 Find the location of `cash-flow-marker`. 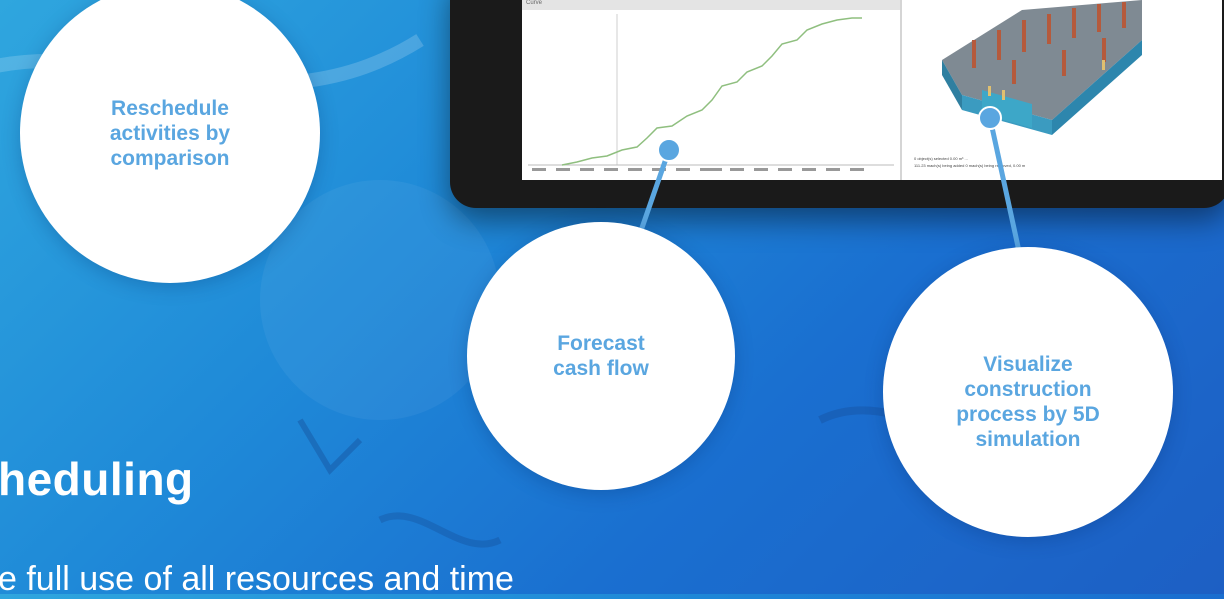

cash-flow-marker is located at coordinates (669, 150).